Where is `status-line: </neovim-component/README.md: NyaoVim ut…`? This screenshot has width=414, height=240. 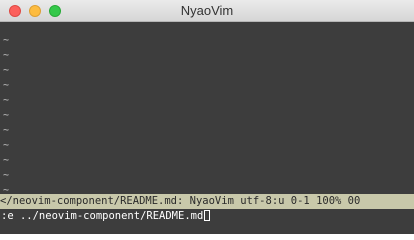
status-line: </neovim-component/README.md: NyaoVim ut… is located at coordinates (207, 201).